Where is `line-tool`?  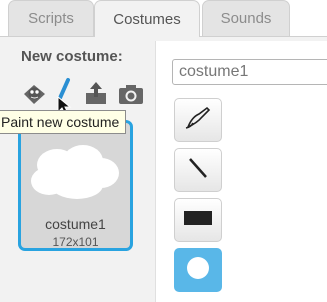
line-tool is located at coordinates (198, 170).